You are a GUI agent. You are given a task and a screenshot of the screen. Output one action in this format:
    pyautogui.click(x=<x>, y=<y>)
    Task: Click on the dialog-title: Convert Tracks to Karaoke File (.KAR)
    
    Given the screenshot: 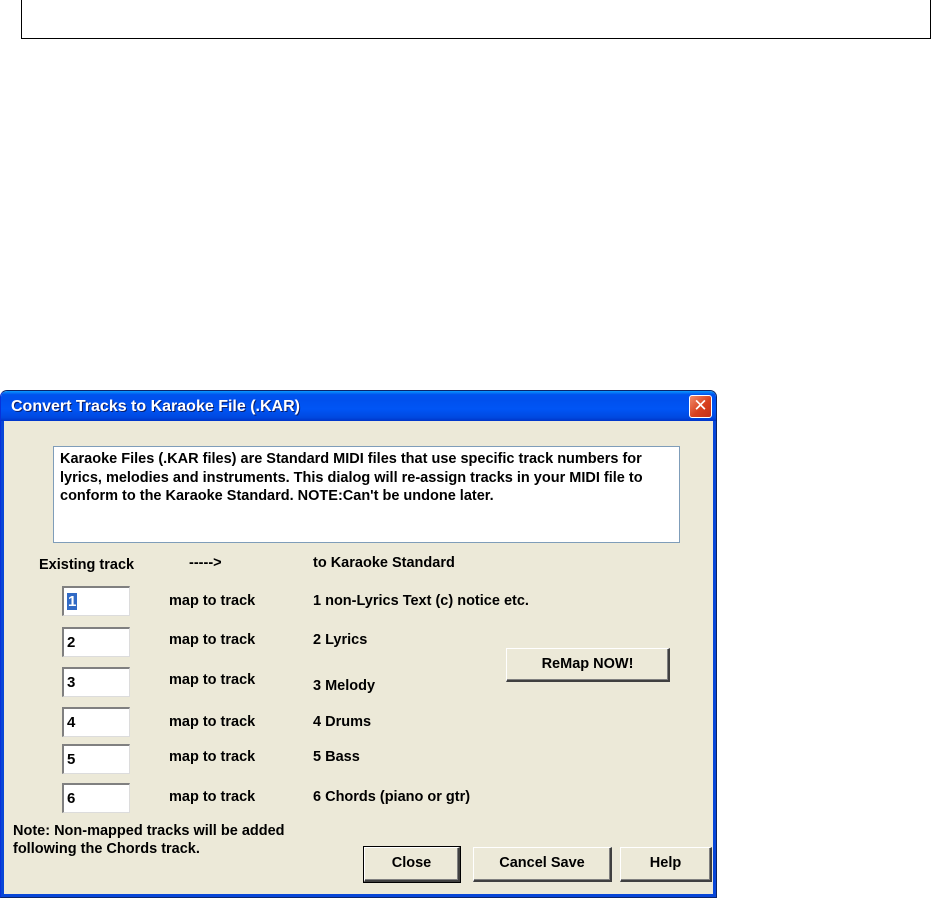 What is the action you would take?
    pyautogui.click(x=155, y=406)
    